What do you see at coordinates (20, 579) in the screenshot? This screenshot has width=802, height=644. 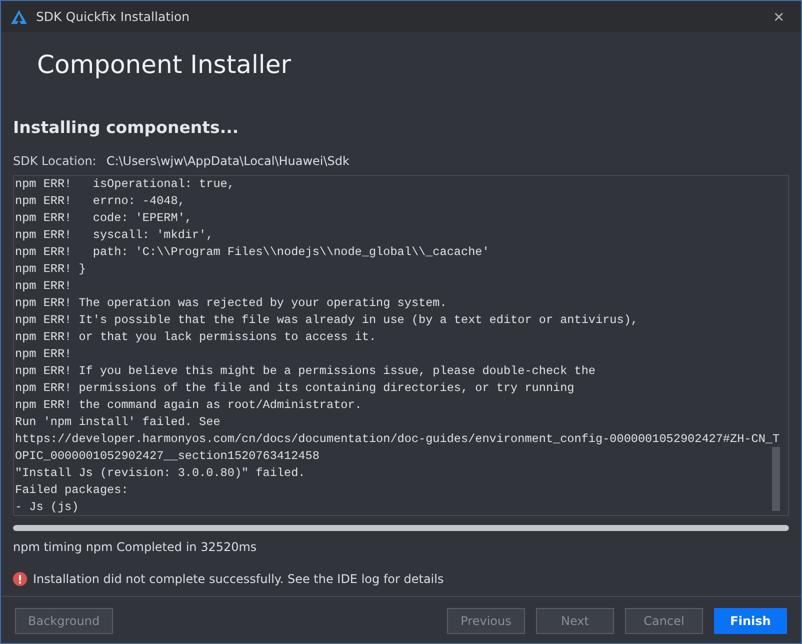 I see `error-icon` at bounding box center [20, 579].